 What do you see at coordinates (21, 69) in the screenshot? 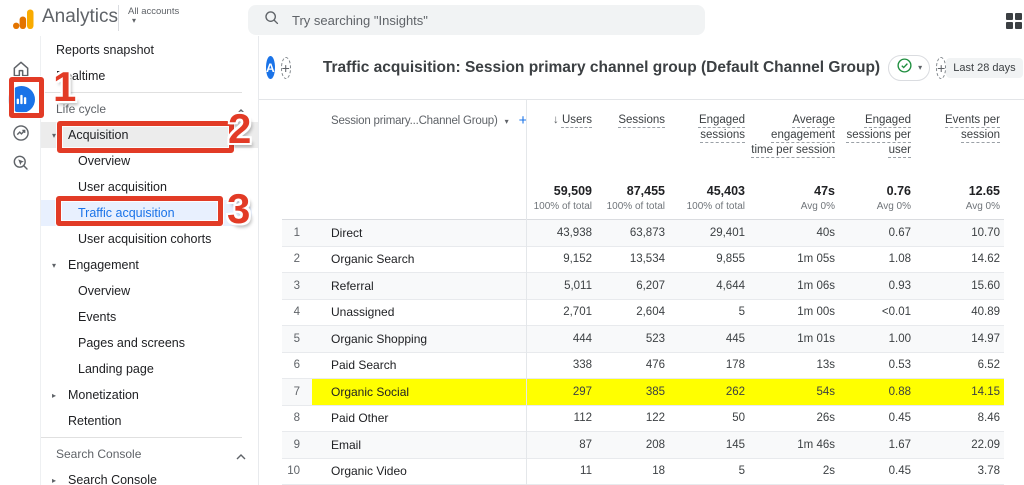
I see `home-icon` at bounding box center [21, 69].